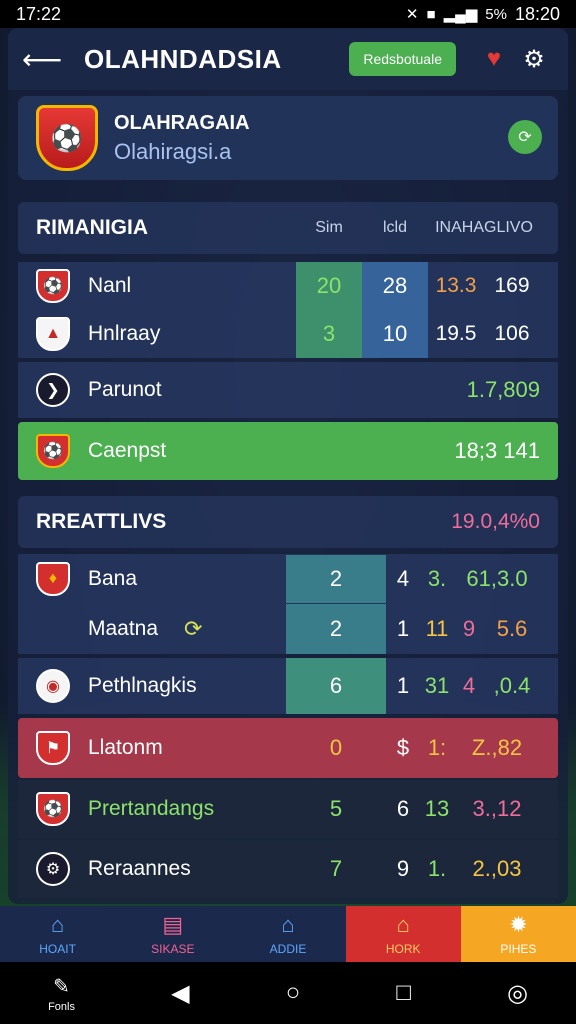  What do you see at coordinates (53, 748) in the screenshot?
I see `team-crest-icon: ⚑` at bounding box center [53, 748].